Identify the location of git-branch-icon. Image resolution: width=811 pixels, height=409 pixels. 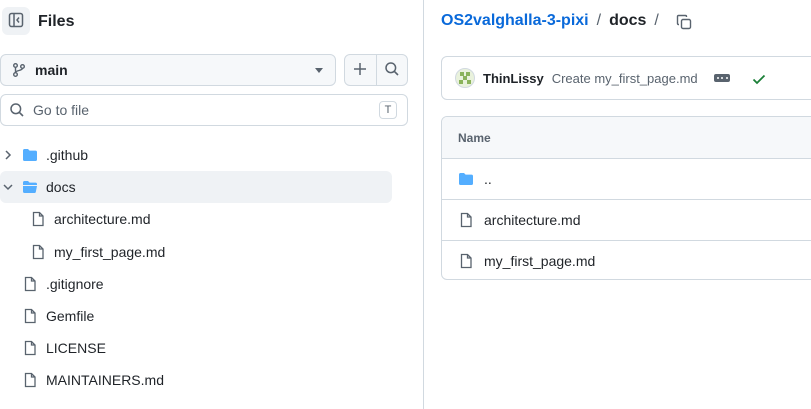
(19, 70).